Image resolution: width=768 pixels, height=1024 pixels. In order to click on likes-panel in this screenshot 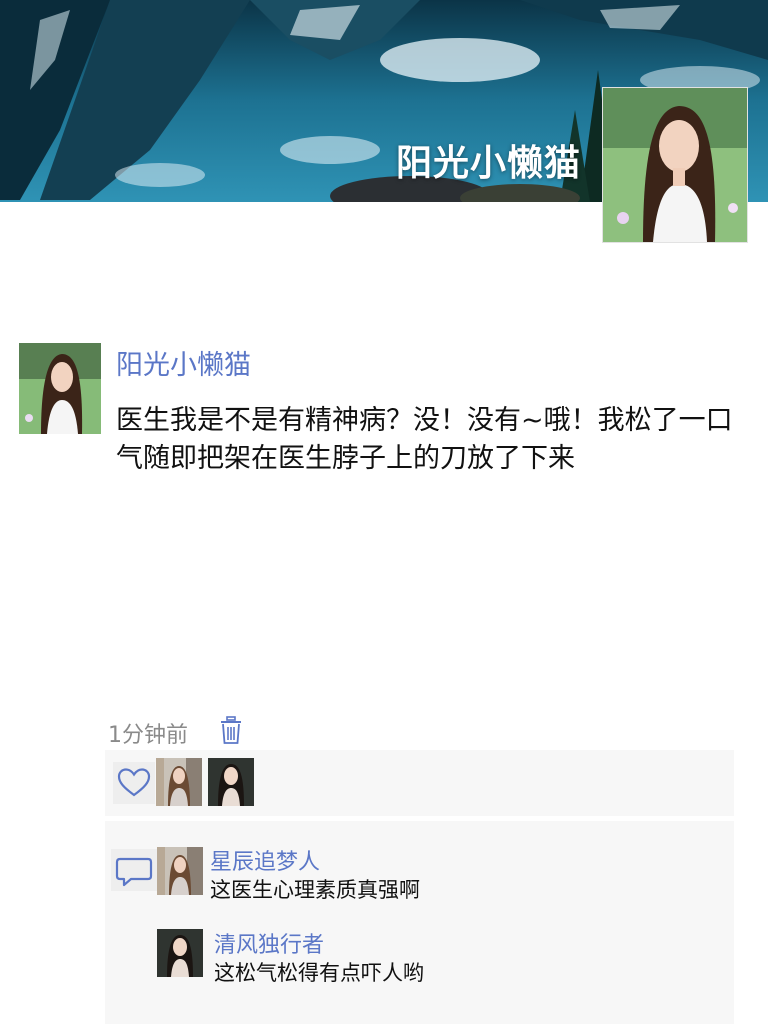, I will do `click(419, 783)`.